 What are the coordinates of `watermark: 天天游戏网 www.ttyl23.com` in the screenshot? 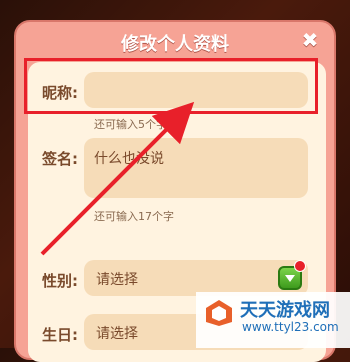 It's located at (273, 320).